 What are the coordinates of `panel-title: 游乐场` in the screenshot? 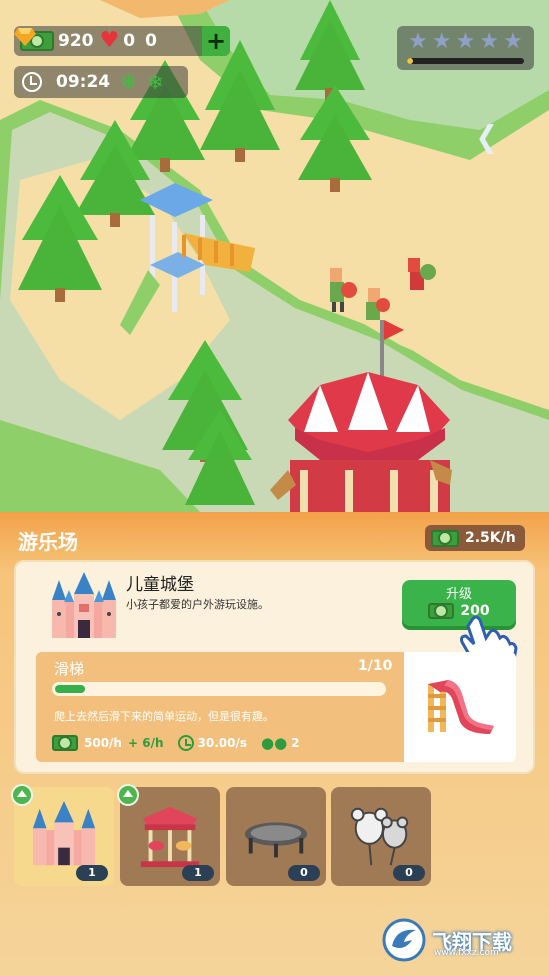 It's located at (48, 542).